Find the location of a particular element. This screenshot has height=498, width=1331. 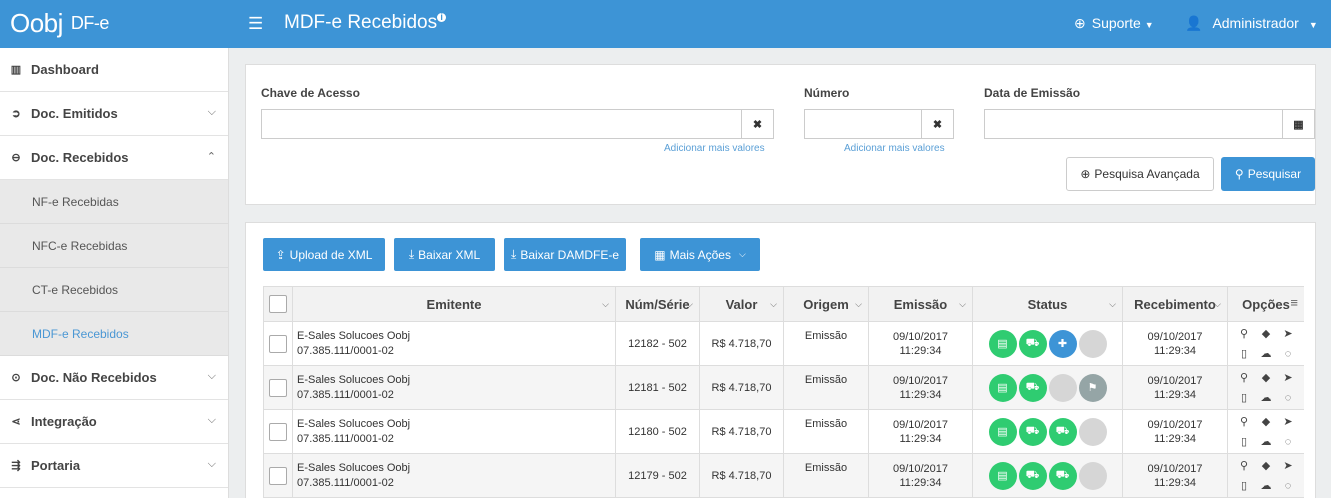

sidebar-subitem-nfce: NFC-e Recebidas is located at coordinates (114, 246).